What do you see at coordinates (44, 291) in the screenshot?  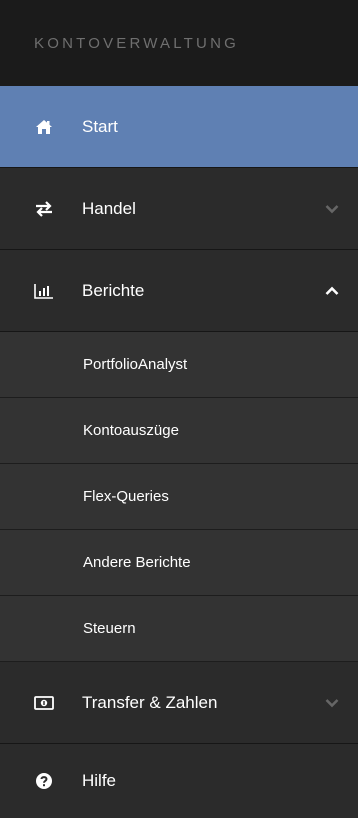 I see `bar-chart-icon` at bounding box center [44, 291].